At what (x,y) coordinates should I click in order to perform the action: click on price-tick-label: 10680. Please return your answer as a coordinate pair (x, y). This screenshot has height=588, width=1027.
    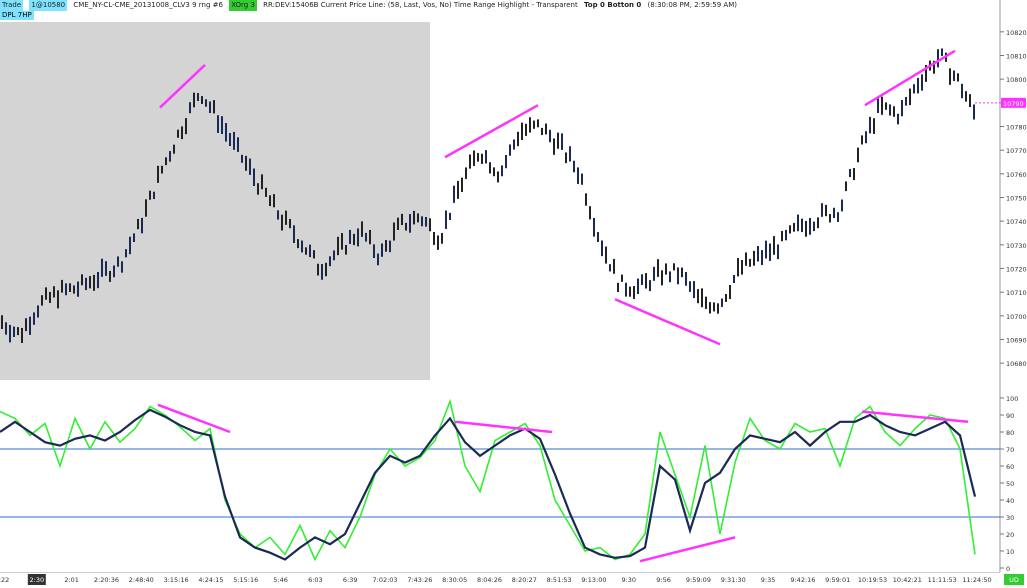
    Looking at the image, I should click on (1016, 364).